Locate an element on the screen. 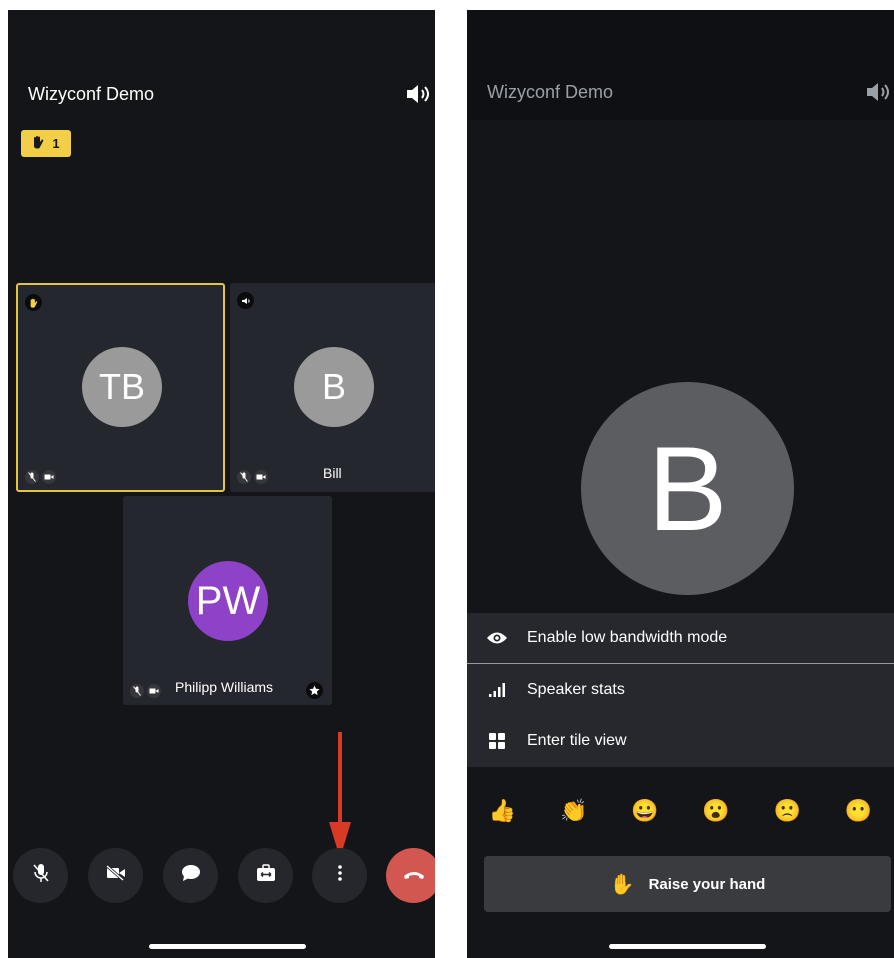 The width and height of the screenshot is (894, 958). more-options-button is located at coordinates (339, 875).